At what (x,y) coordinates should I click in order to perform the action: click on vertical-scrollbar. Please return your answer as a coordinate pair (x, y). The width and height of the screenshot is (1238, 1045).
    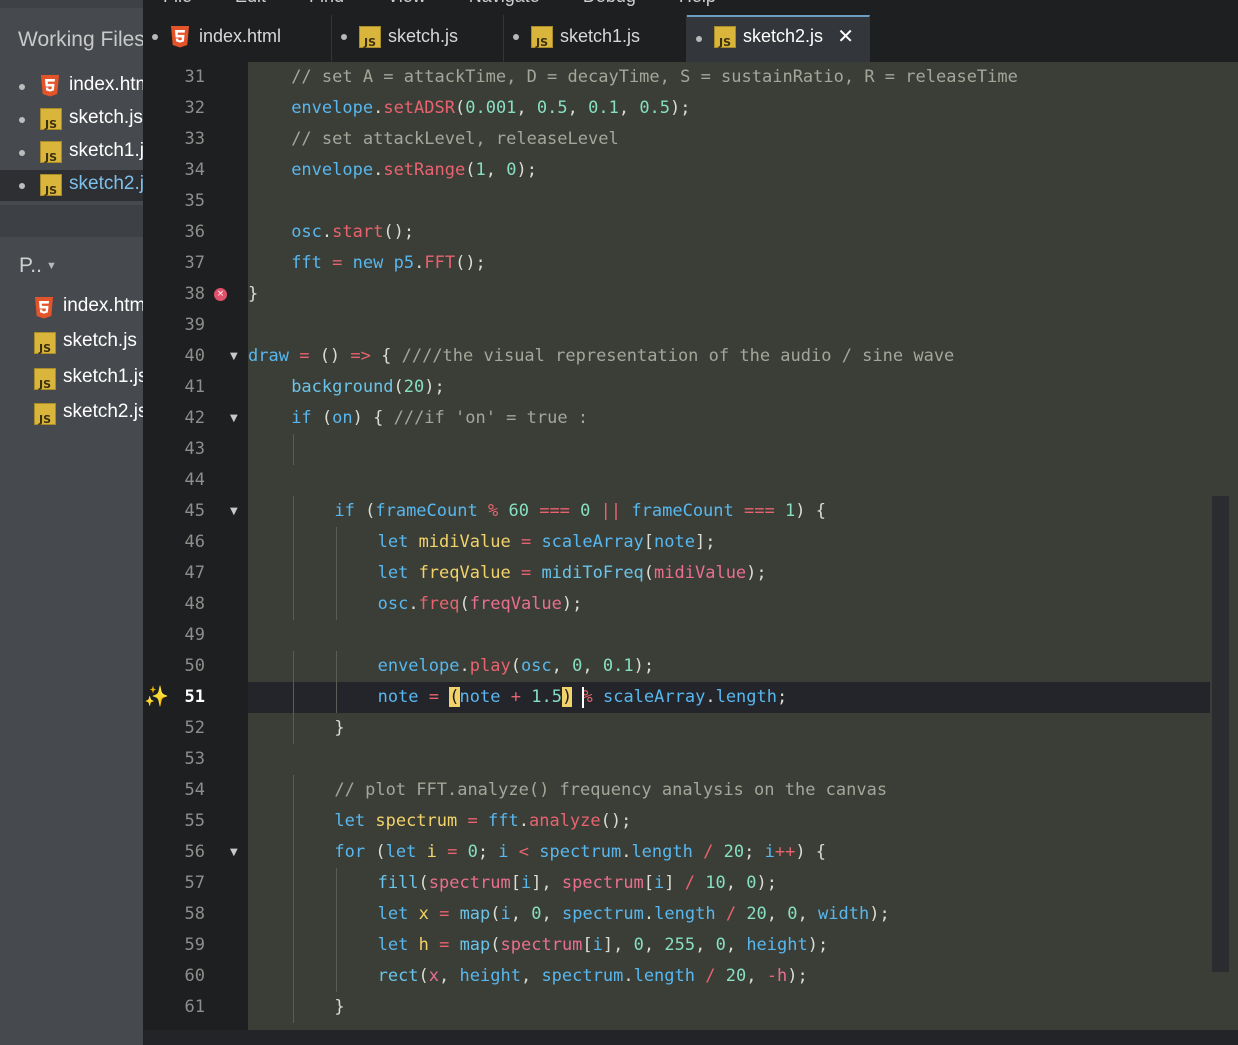
    Looking at the image, I should click on (1220, 734).